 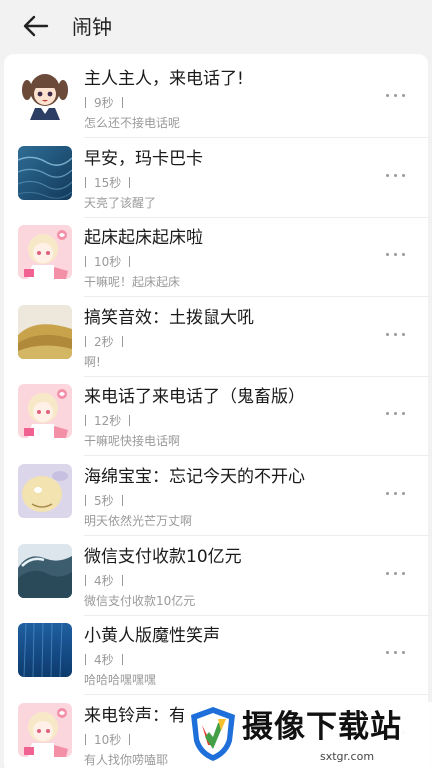 I want to click on watermark-name: 摄像下载站, so click(x=322, y=727).